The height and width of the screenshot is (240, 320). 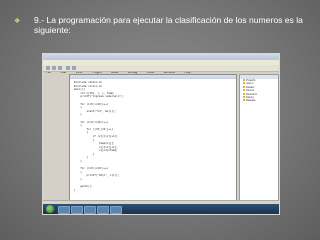 I want to click on start-button, so click(x=50, y=209).